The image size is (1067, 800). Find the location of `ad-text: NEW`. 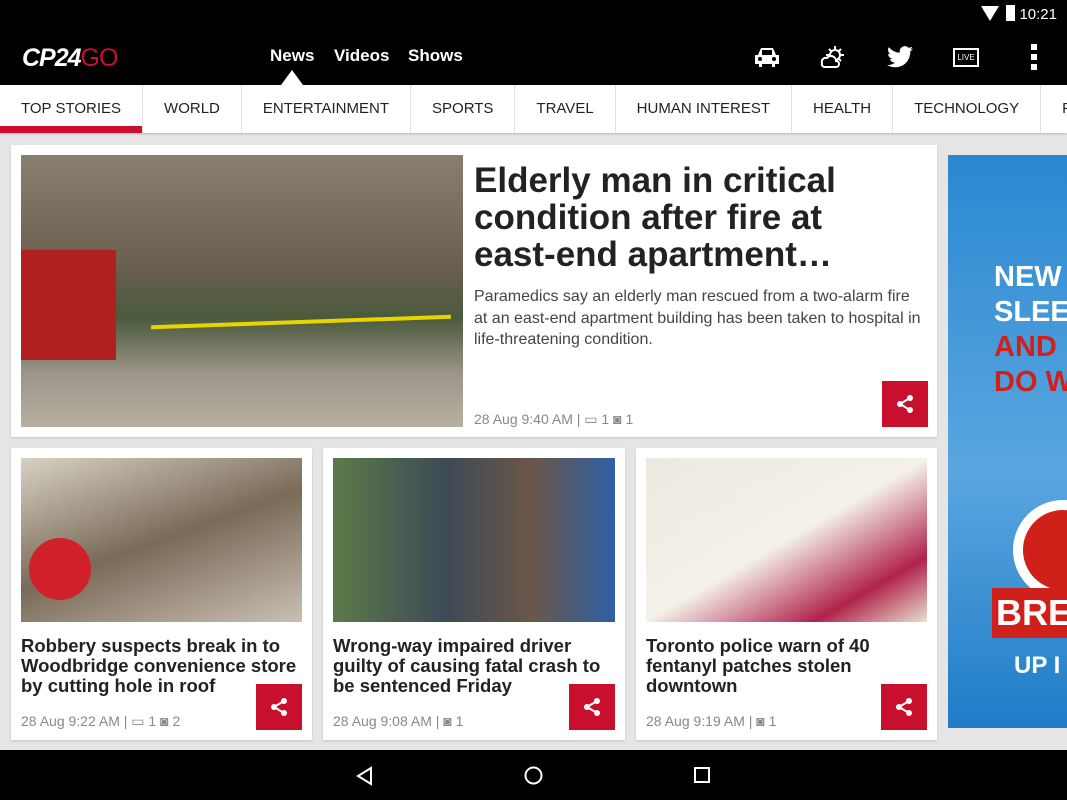

ad-text: NEW is located at coordinates (1028, 277).